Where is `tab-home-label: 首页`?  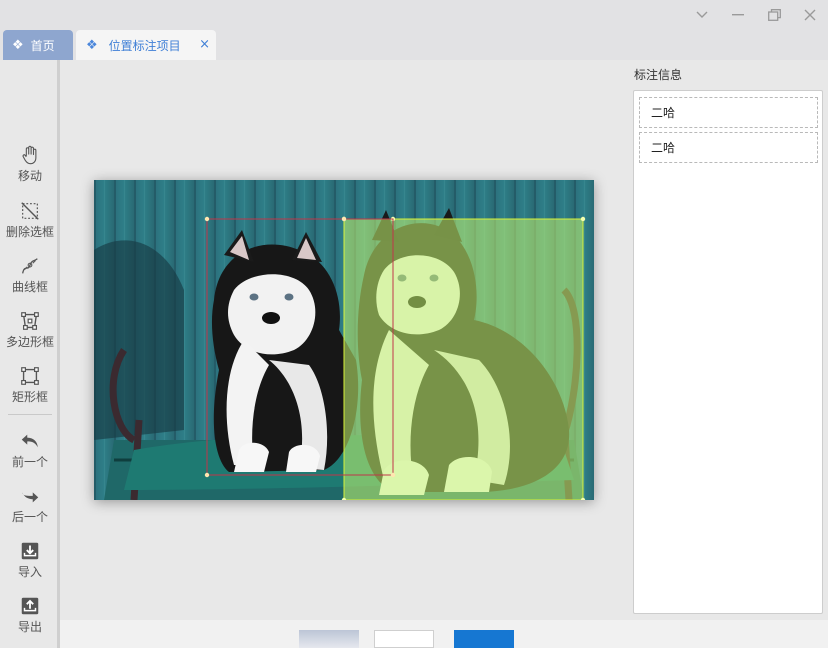 tab-home-label: 首页 is located at coordinates (42, 45).